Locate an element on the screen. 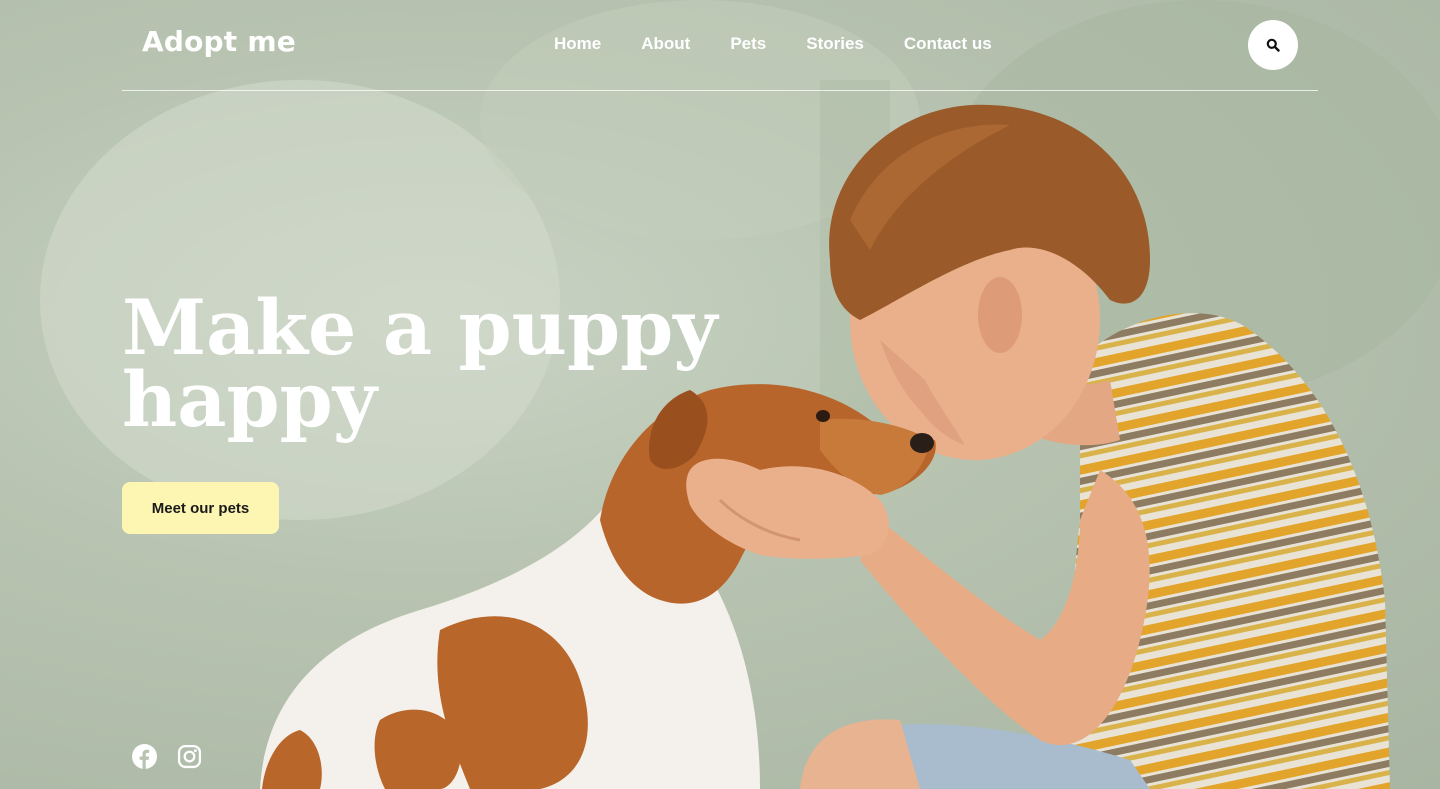  site-logo: Adopt me is located at coordinates (219, 41).